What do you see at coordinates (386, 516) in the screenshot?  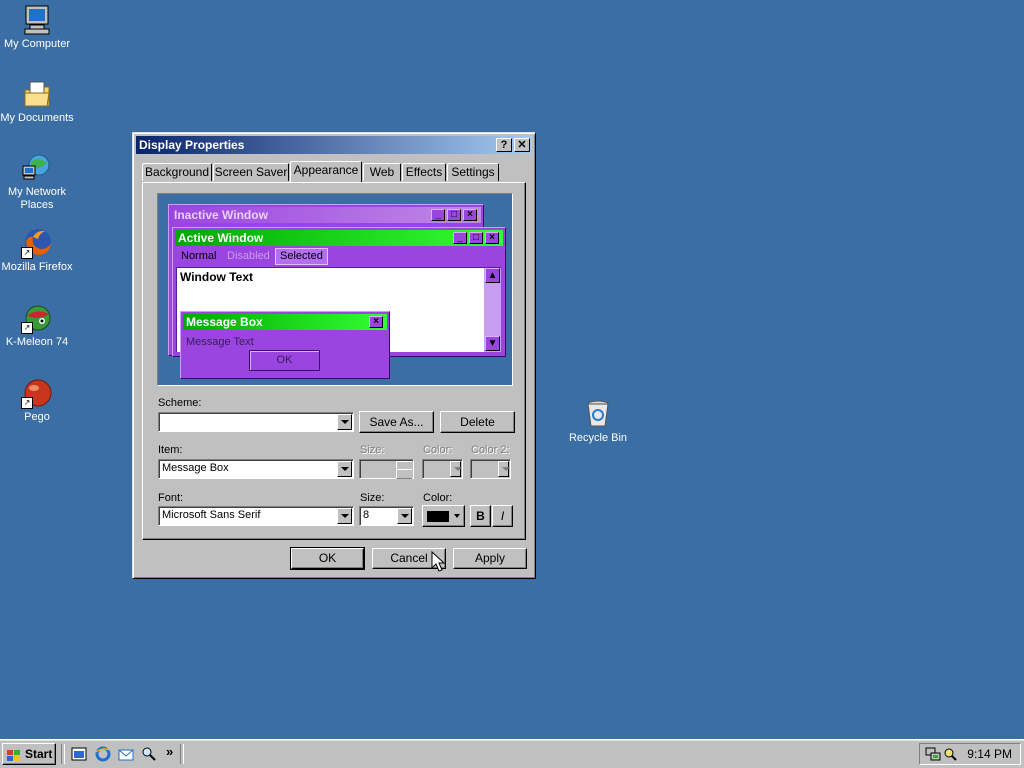 I see `font-size-dropdown: 8` at bounding box center [386, 516].